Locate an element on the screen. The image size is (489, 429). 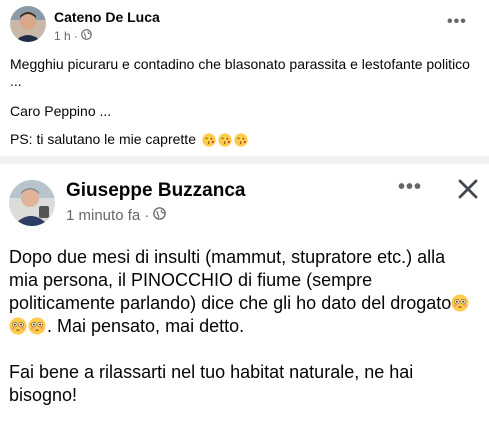
close-icon is located at coordinates (468, 189).